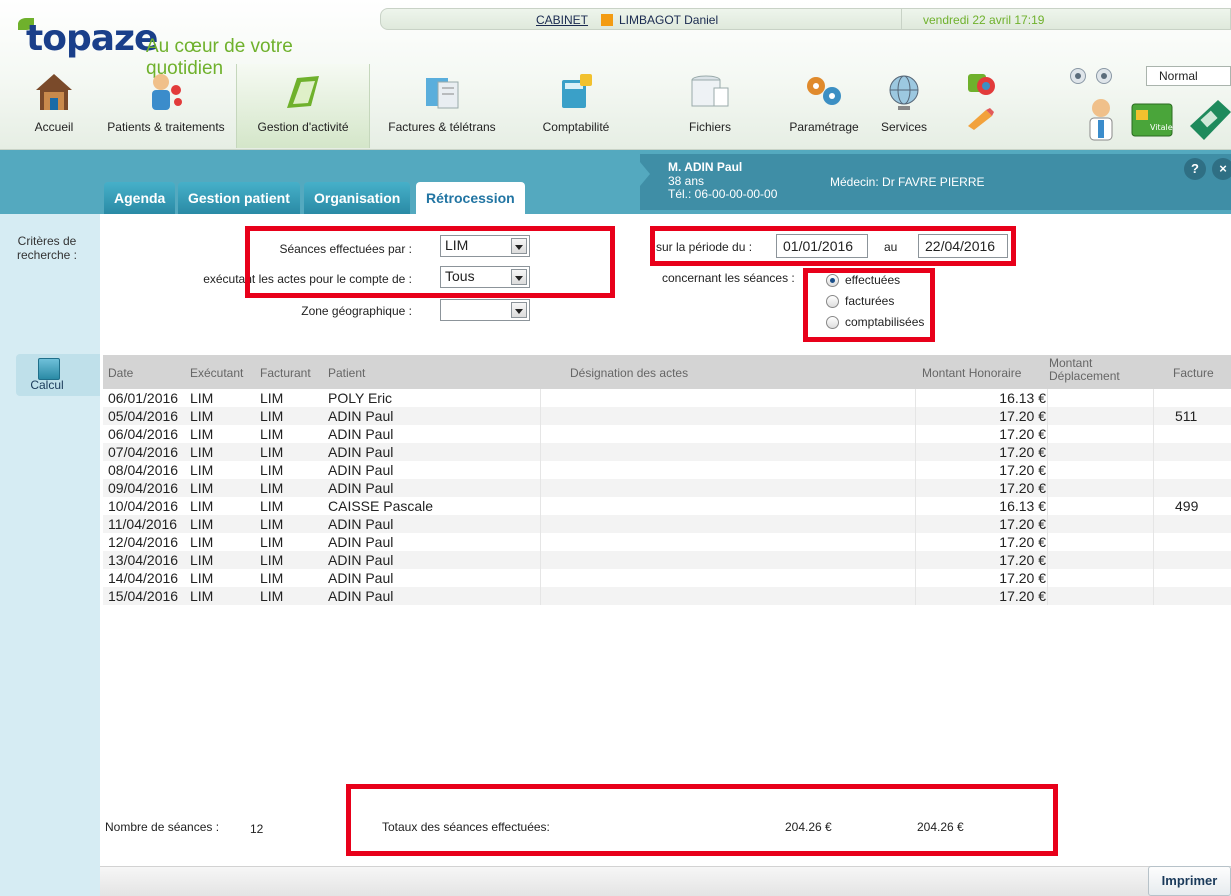  What do you see at coordinates (303, 127) in the screenshot?
I see `nav-label: Gestion d'activité` at bounding box center [303, 127].